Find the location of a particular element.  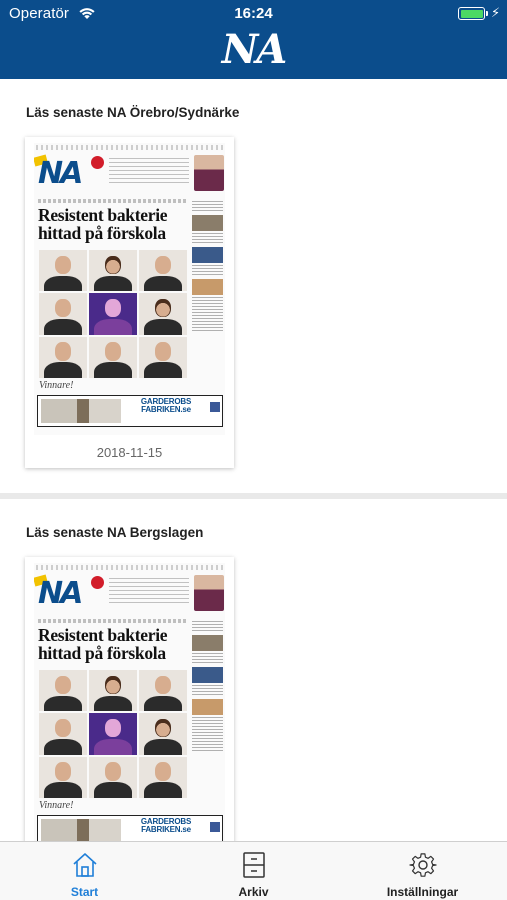

tab-label: Arkiv is located at coordinates (253, 892).